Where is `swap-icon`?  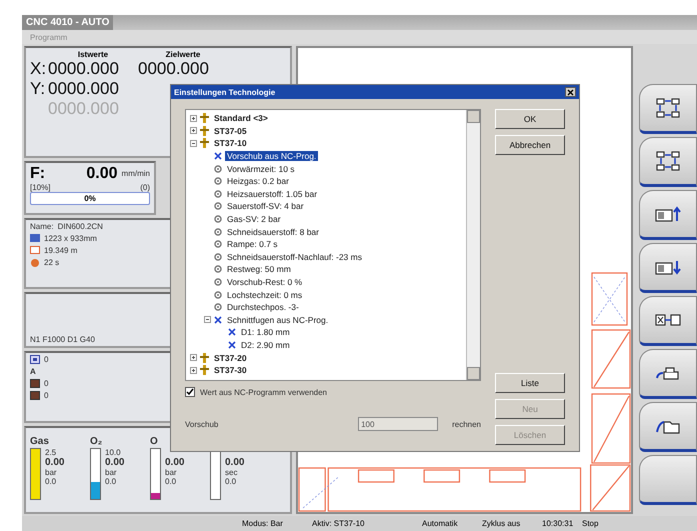 swap-icon is located at coordinates (668, 320).